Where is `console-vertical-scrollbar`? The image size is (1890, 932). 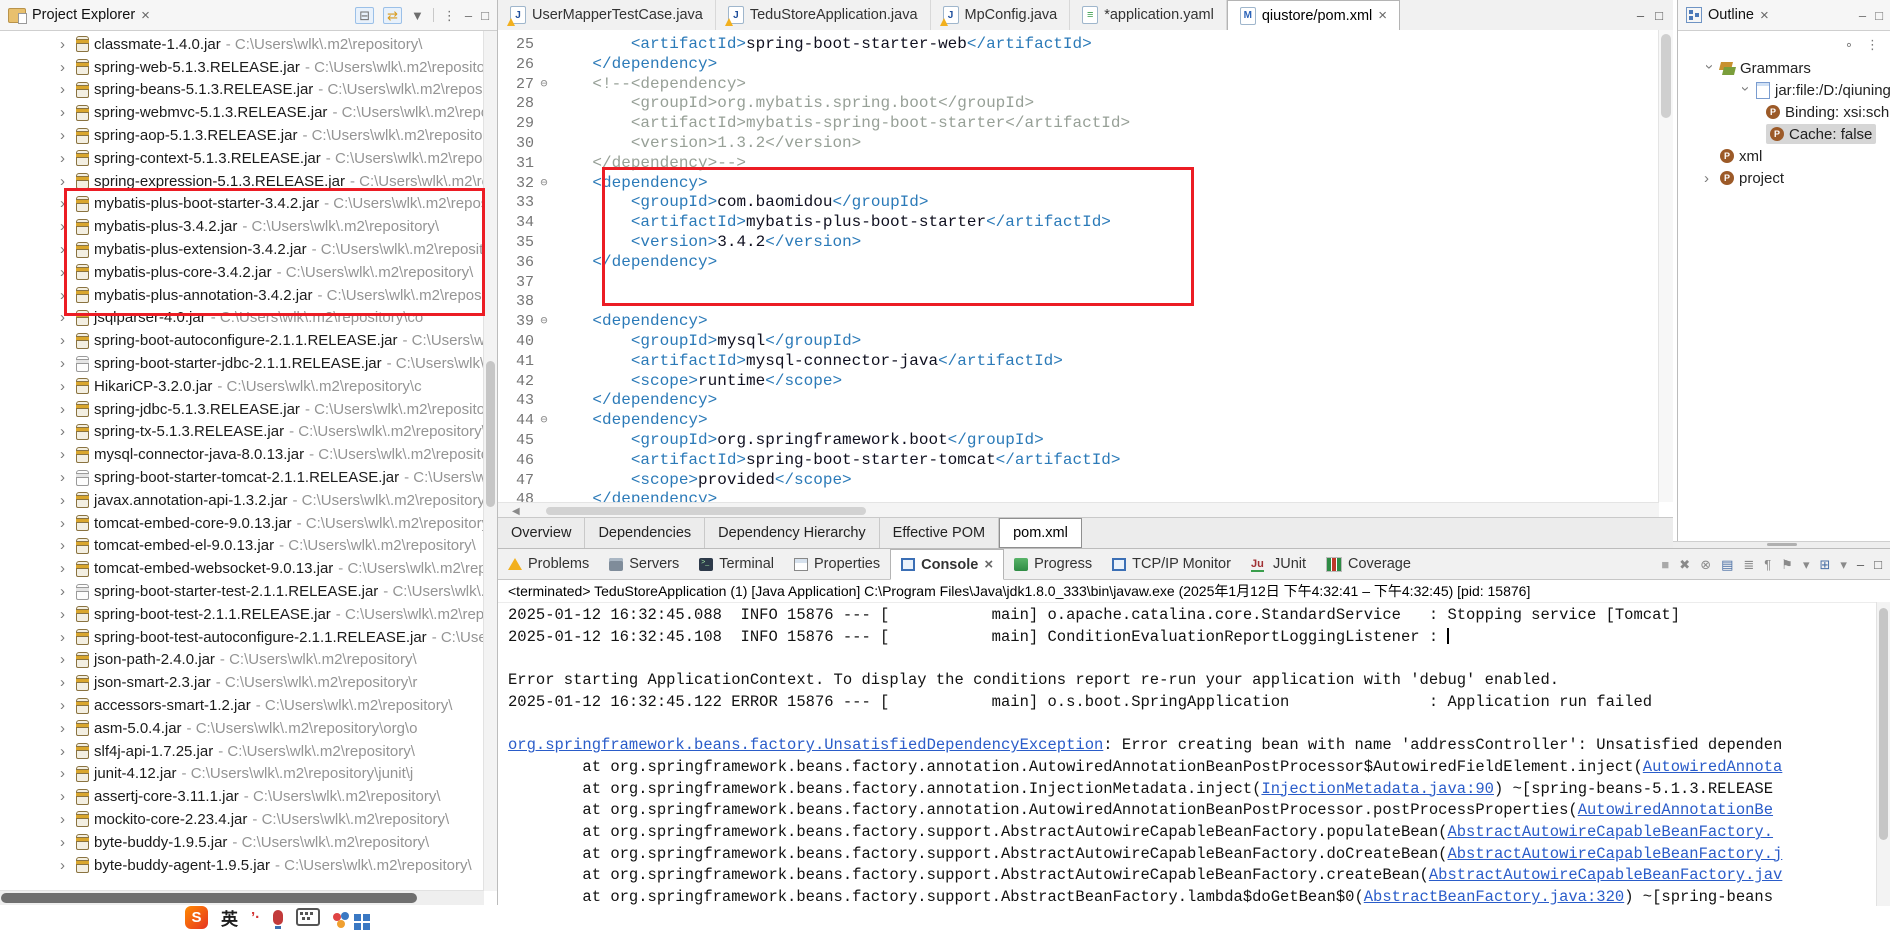 console-vertical-scrollbar is located at coordinates (1883, 754).